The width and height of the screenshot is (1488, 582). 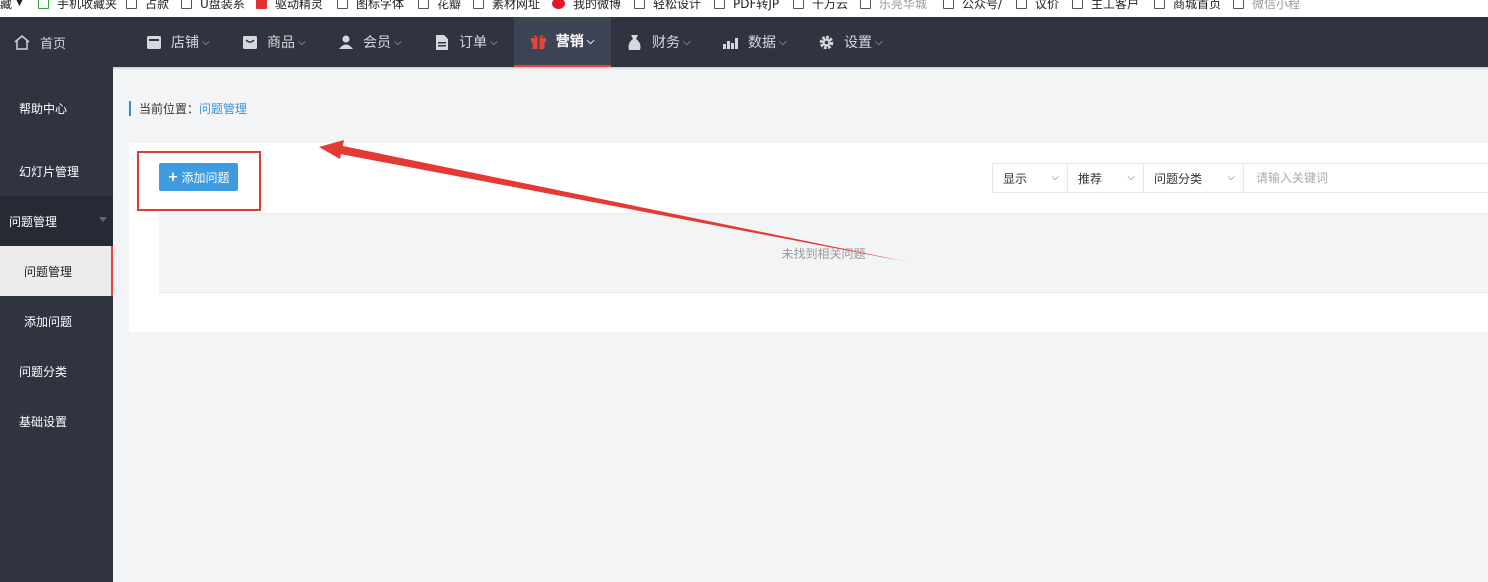 What do you see at coordinates (1115, 5) in the screenshot?
I see `bookmark-label: 主工客户` at bounding box center [1115, 5].